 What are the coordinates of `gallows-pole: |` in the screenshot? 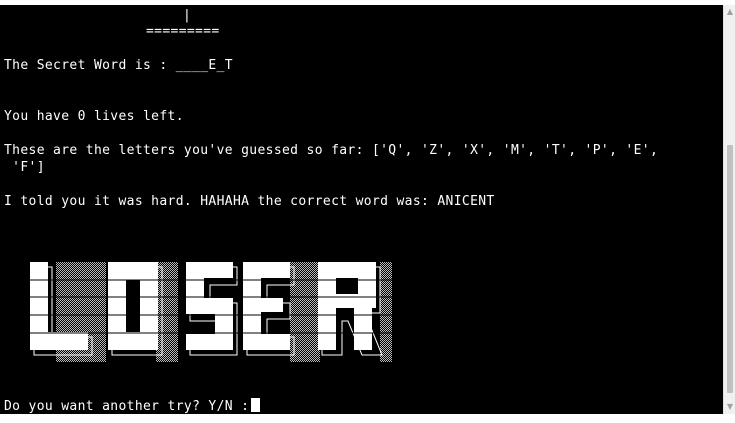 It's located at (187, 15).